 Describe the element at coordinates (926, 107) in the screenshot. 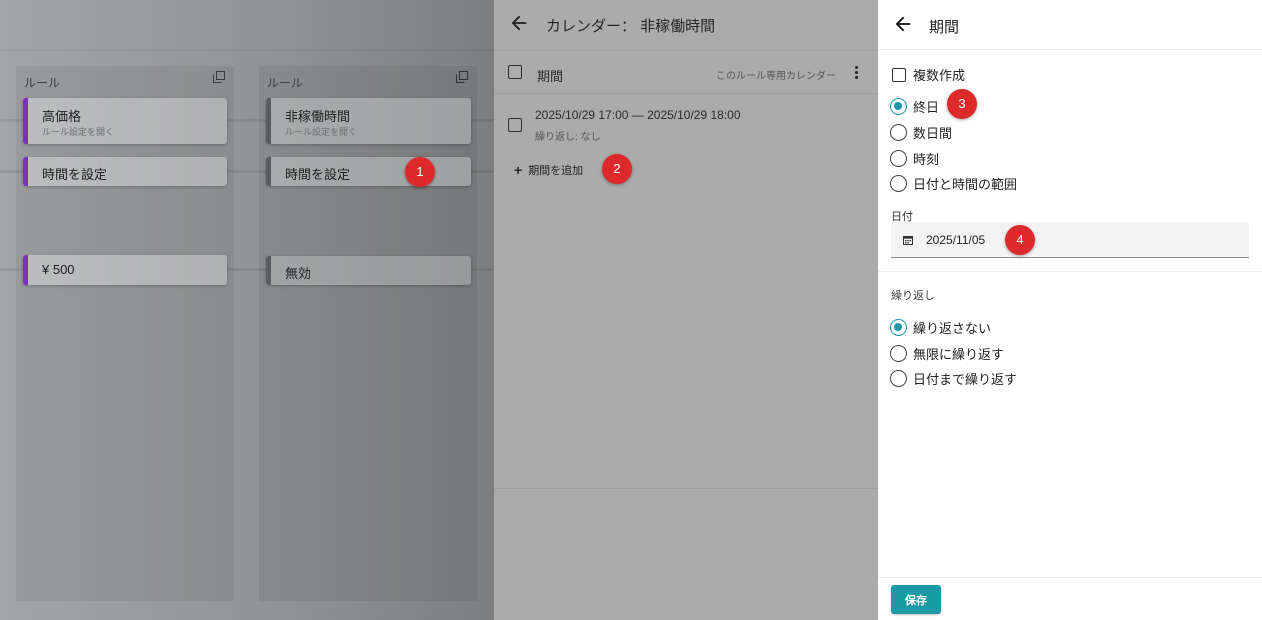

I see `radio-label: 終日` at that location.